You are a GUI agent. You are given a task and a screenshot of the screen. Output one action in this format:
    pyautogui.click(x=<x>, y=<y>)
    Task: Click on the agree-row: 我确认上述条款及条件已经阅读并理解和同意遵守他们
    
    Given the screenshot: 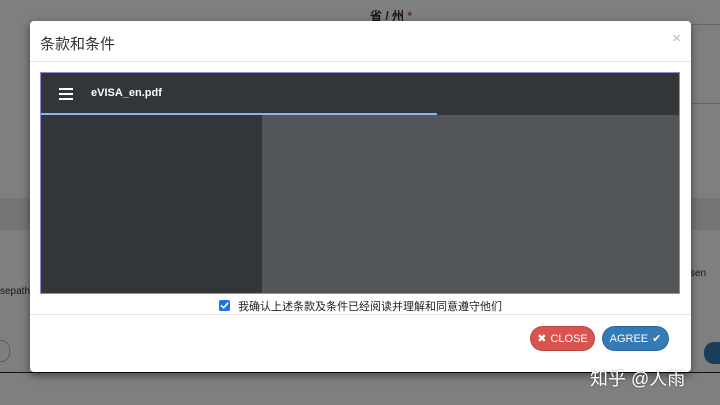 What is the action you would take?
    pyautogui.click(x=360, y=306)
    